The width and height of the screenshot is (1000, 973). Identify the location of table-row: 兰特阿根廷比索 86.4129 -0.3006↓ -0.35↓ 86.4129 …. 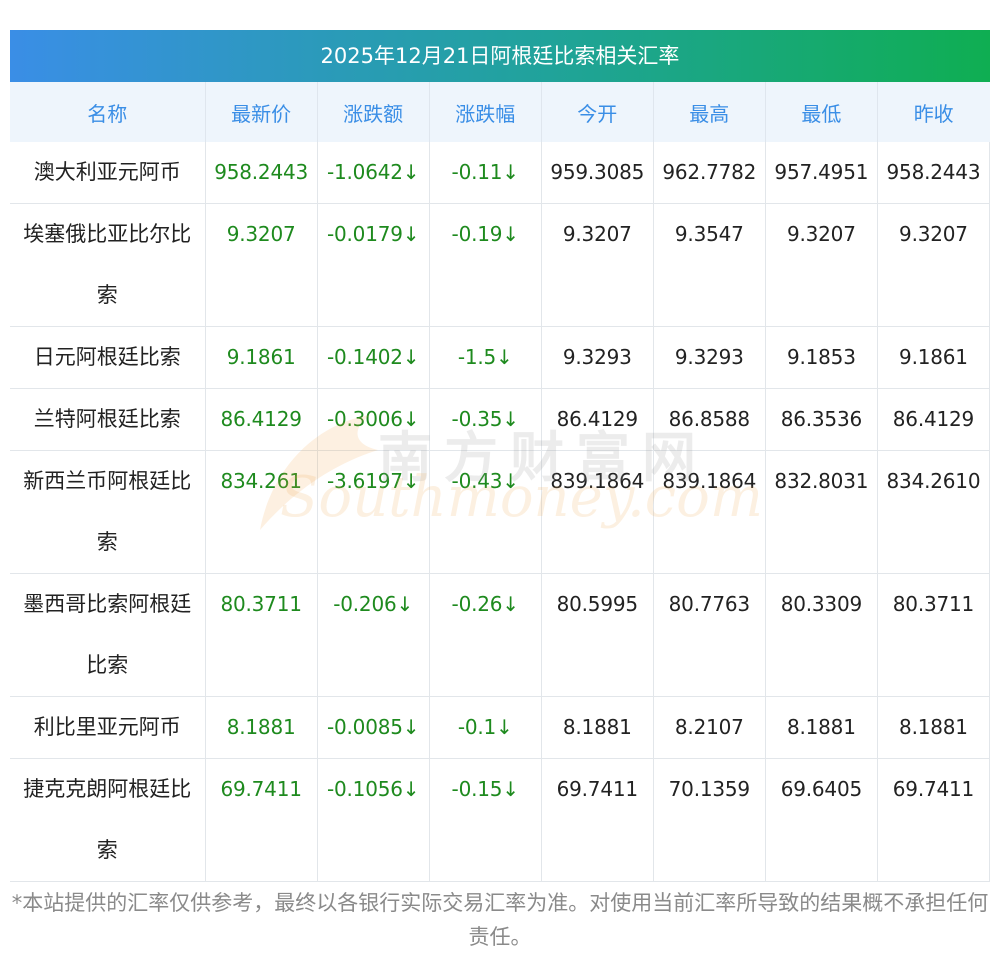
(500, 419).